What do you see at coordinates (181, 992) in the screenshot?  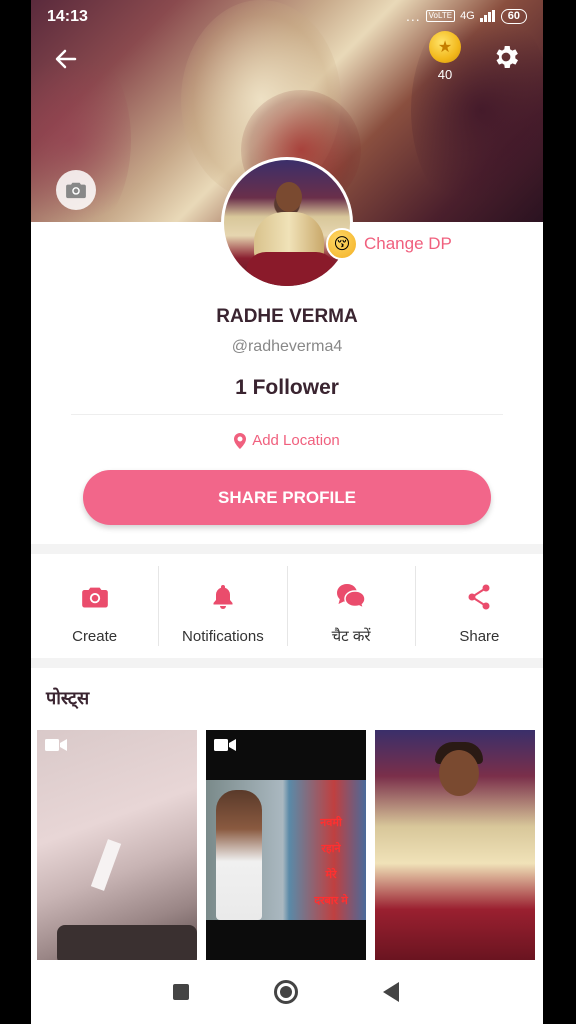 I see `recents-button` at bounding box center [181, 992].